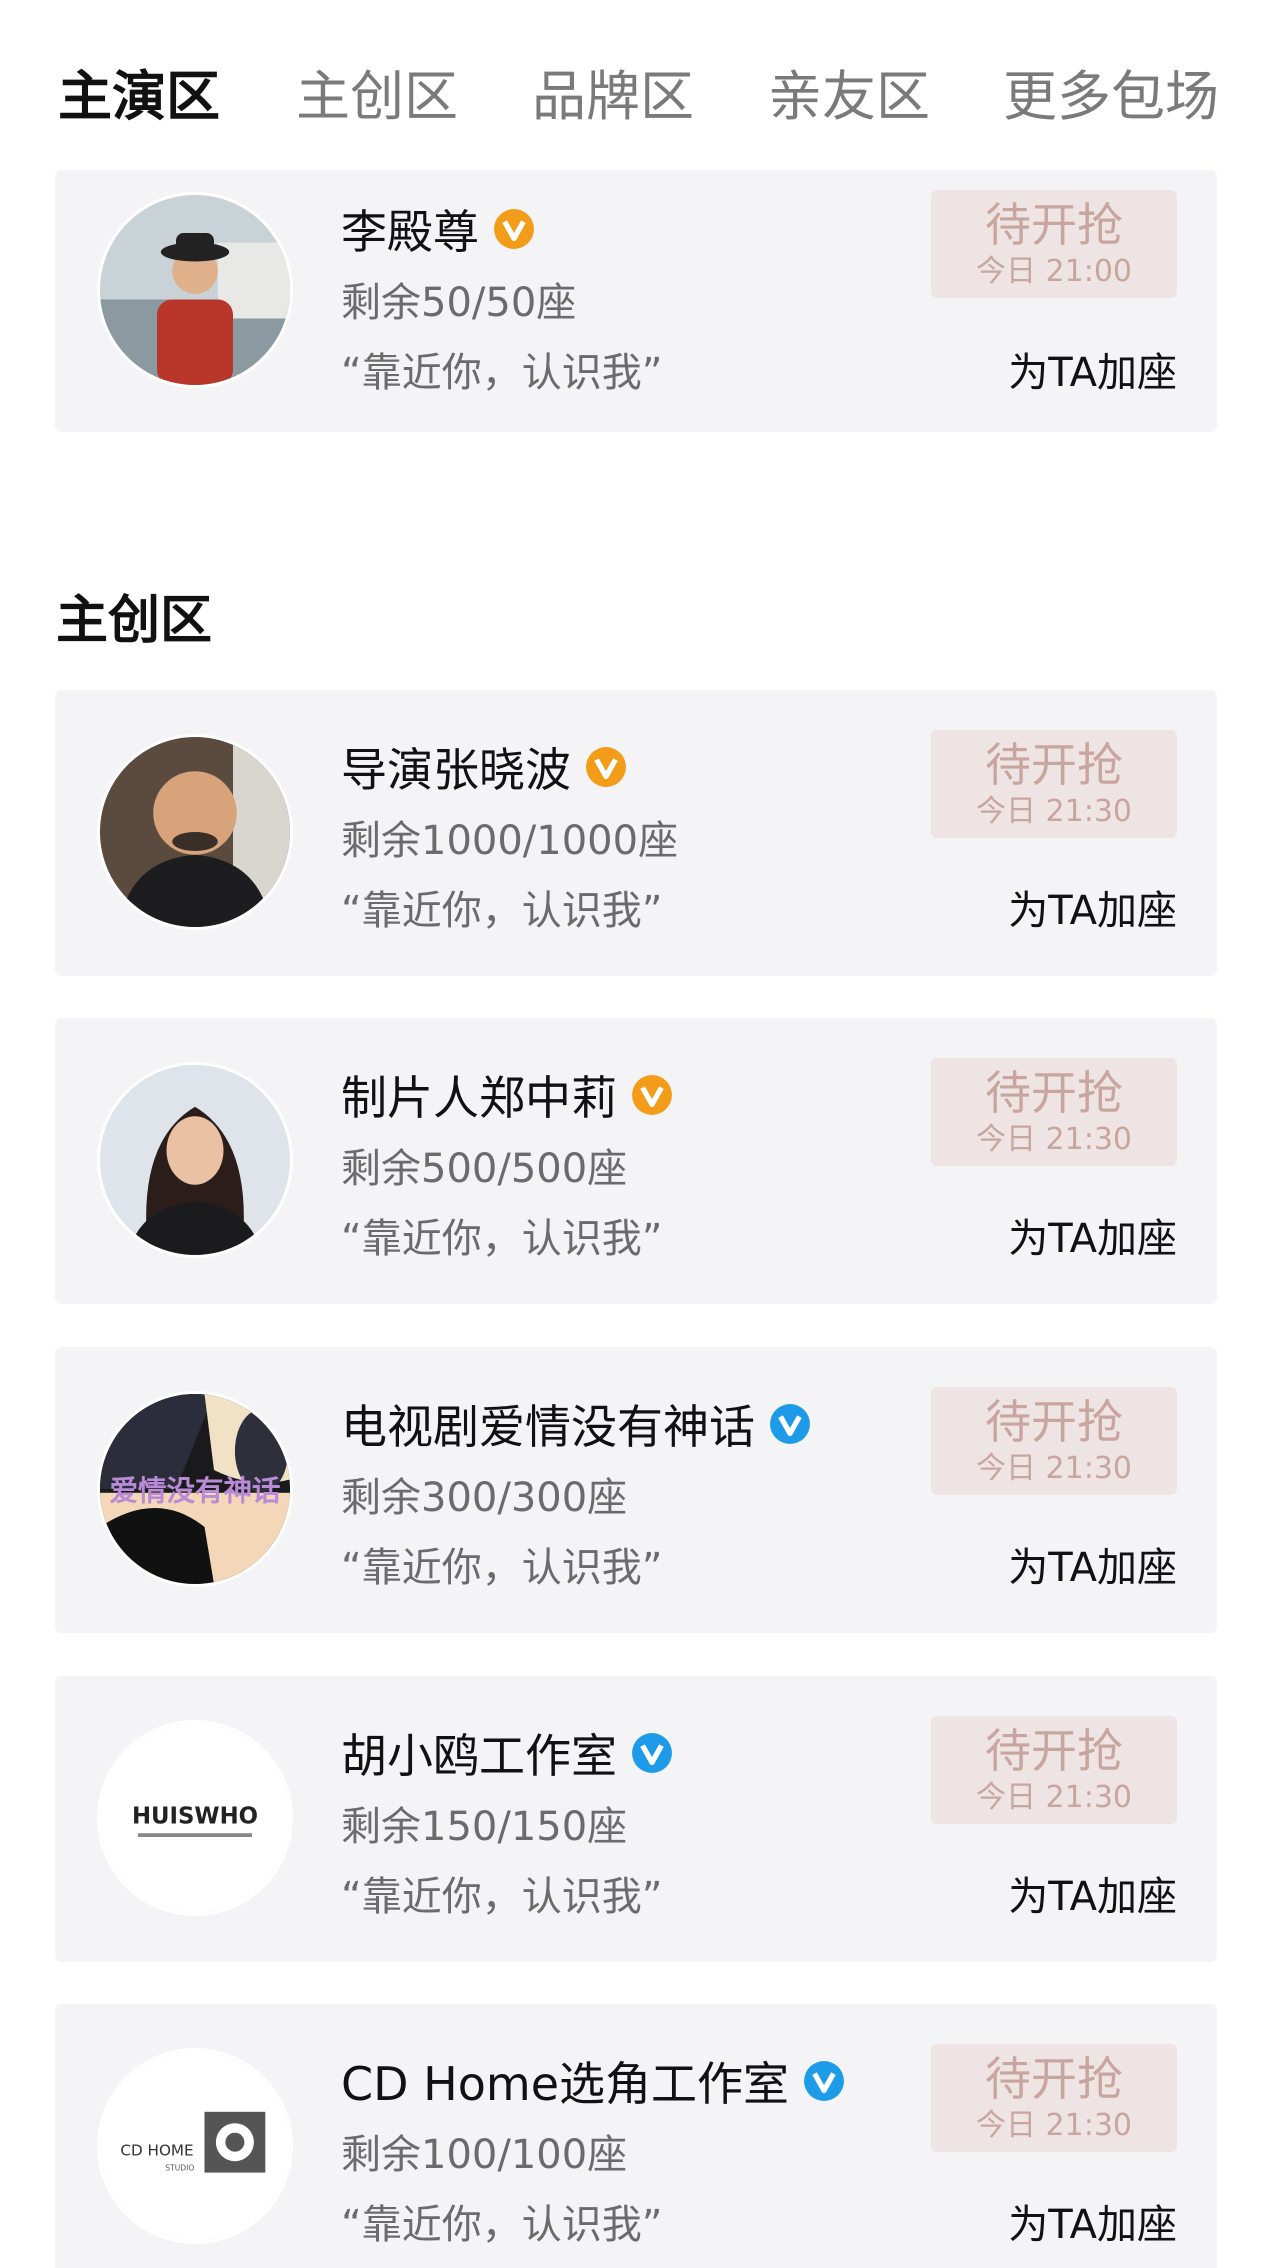  Describe the element at coordinates (484, 1169) in the screenshot. I see `seats-remaining: 剩余500/500座` at that location.